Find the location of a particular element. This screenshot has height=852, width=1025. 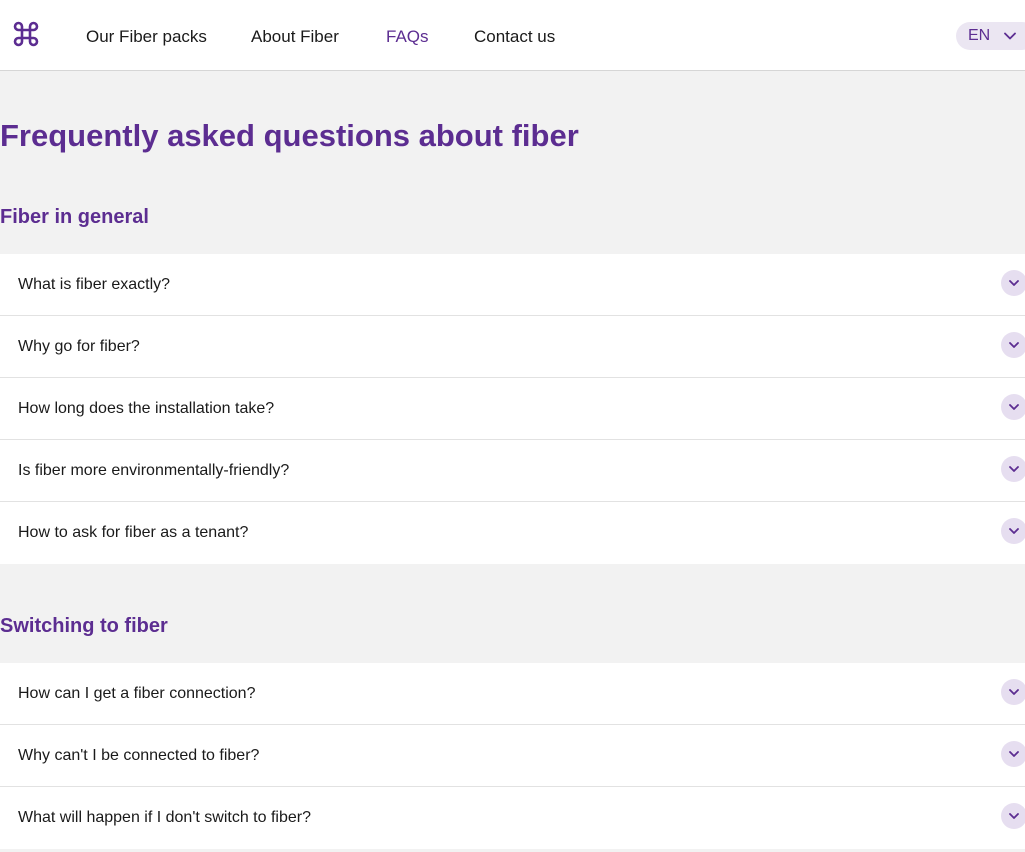

faq-item: How long does the installation take? is located at coordinates (512, 409).